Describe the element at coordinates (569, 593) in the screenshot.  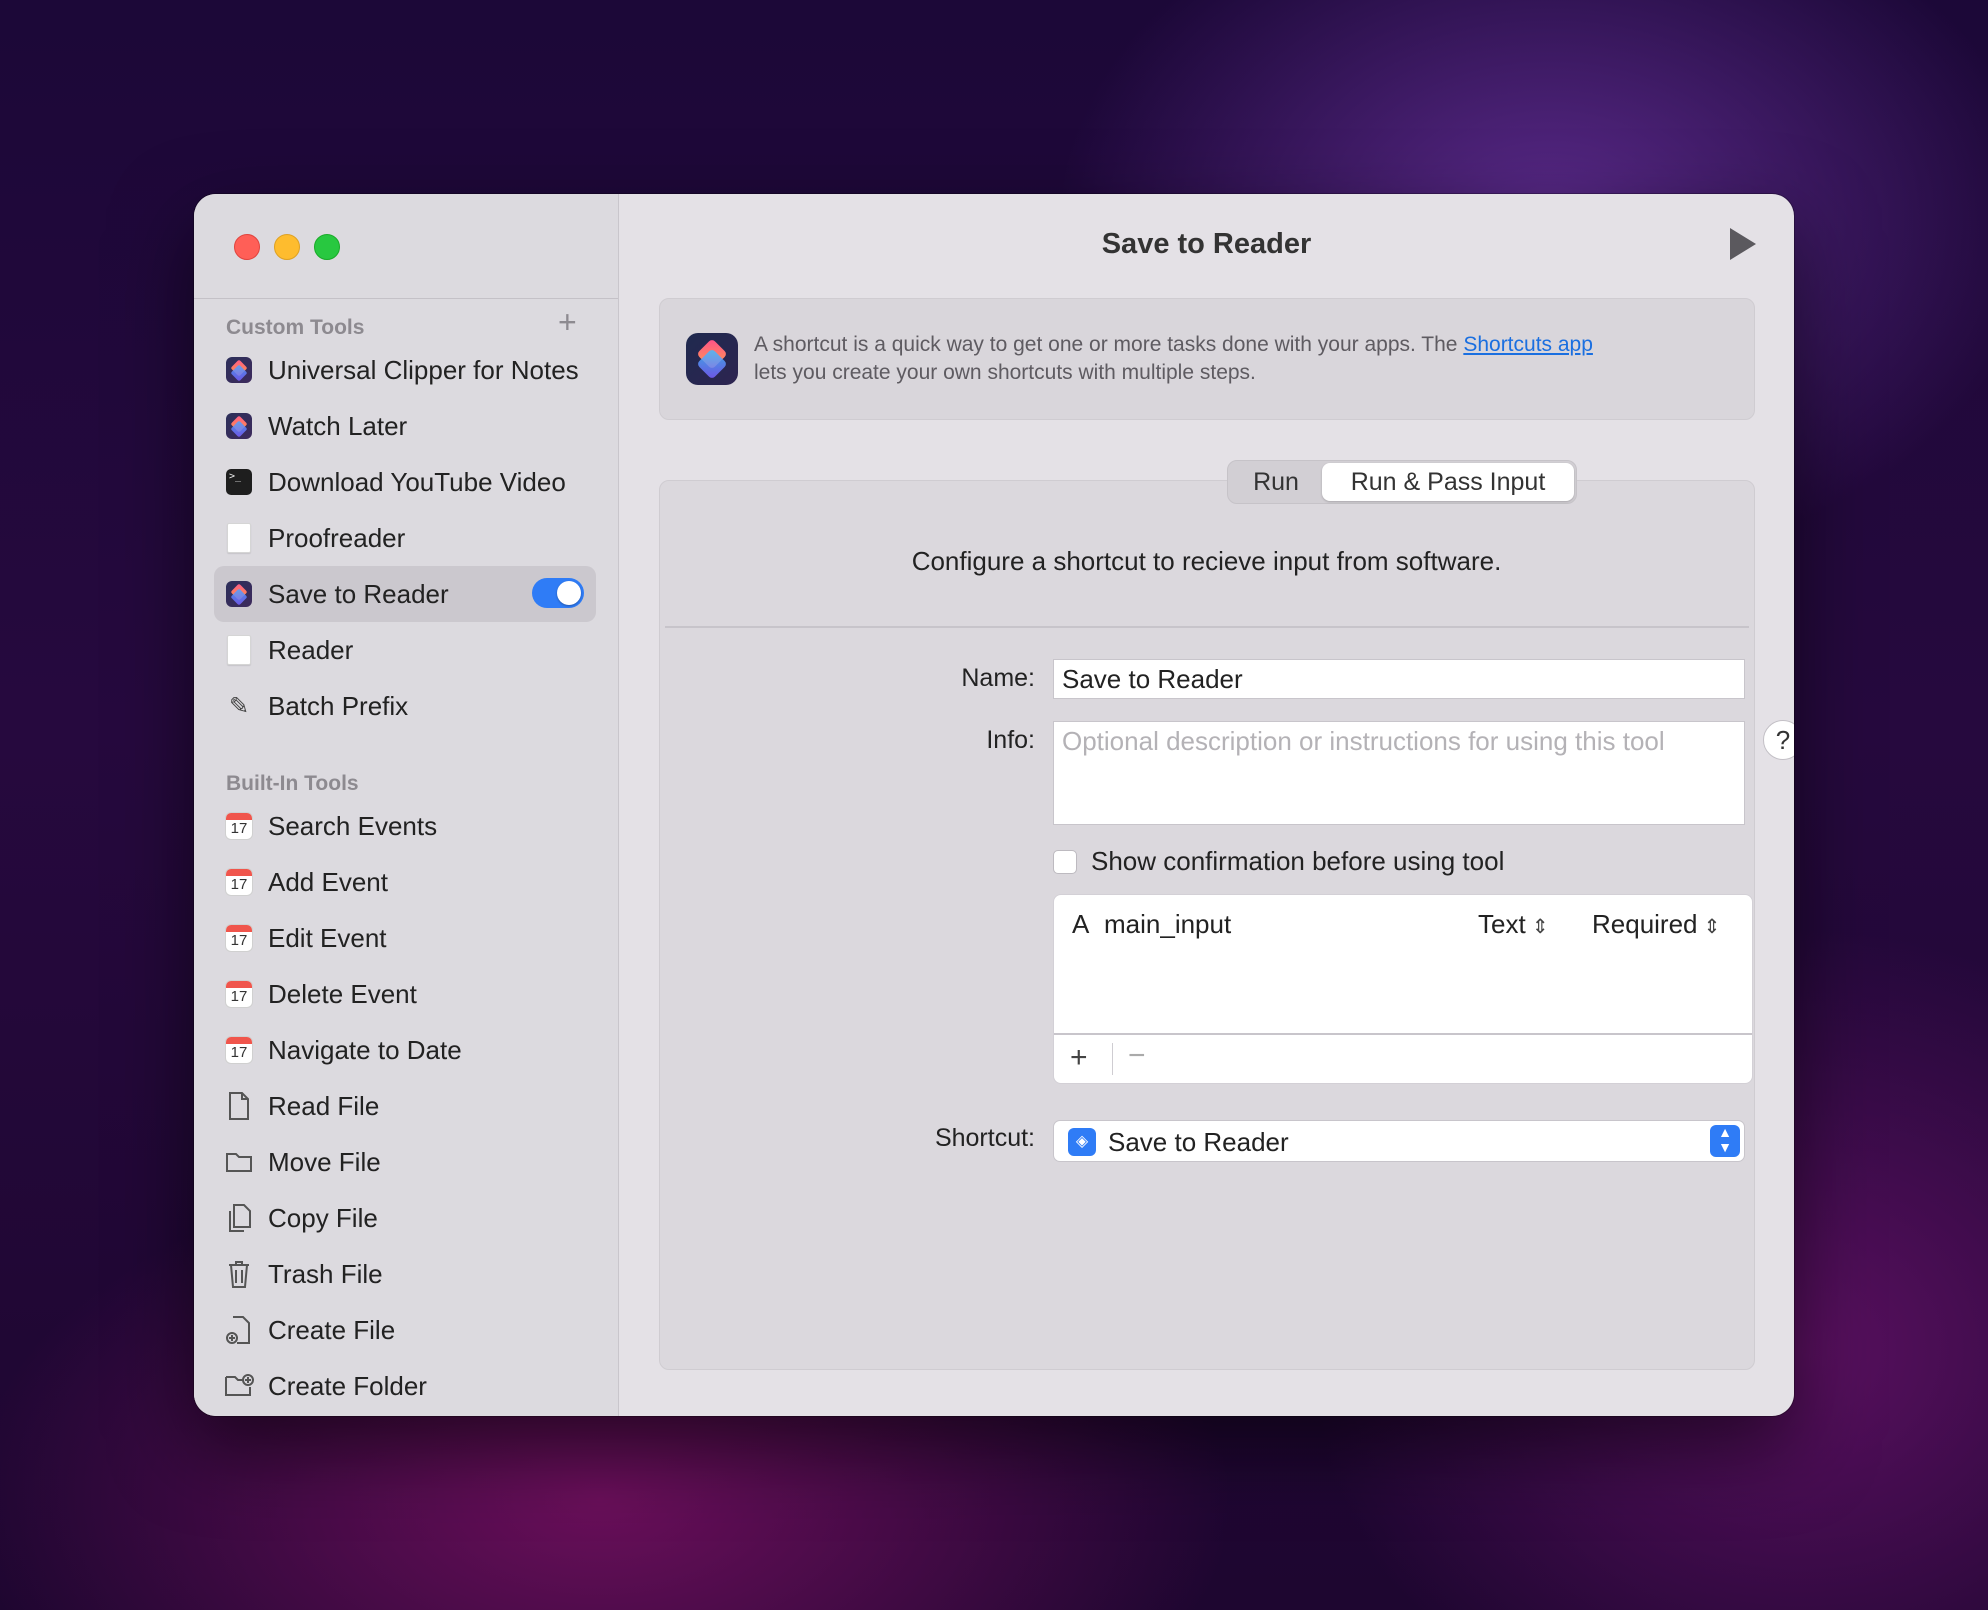
I see `toggle-knob` at that location.